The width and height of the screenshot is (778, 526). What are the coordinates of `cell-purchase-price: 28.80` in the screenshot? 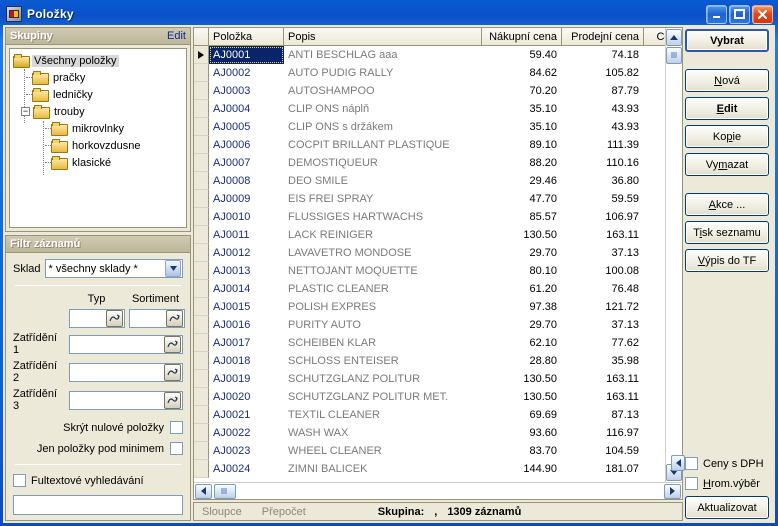 It's located at (522, 361).